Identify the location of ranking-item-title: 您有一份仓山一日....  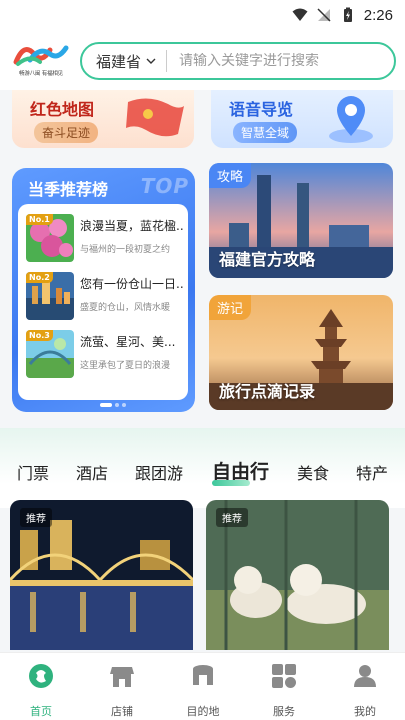
(132, 284).